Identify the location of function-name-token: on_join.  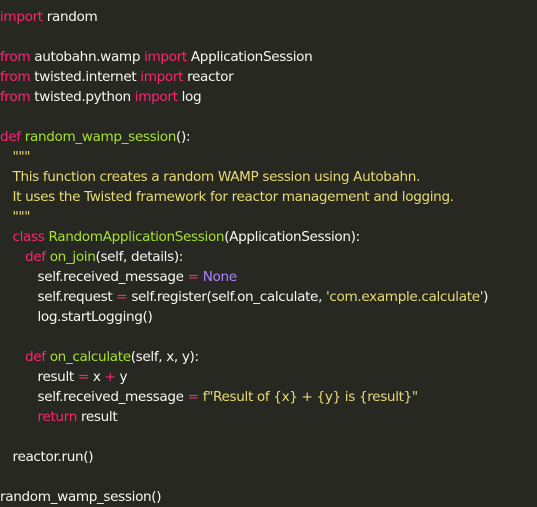
(72, 257).